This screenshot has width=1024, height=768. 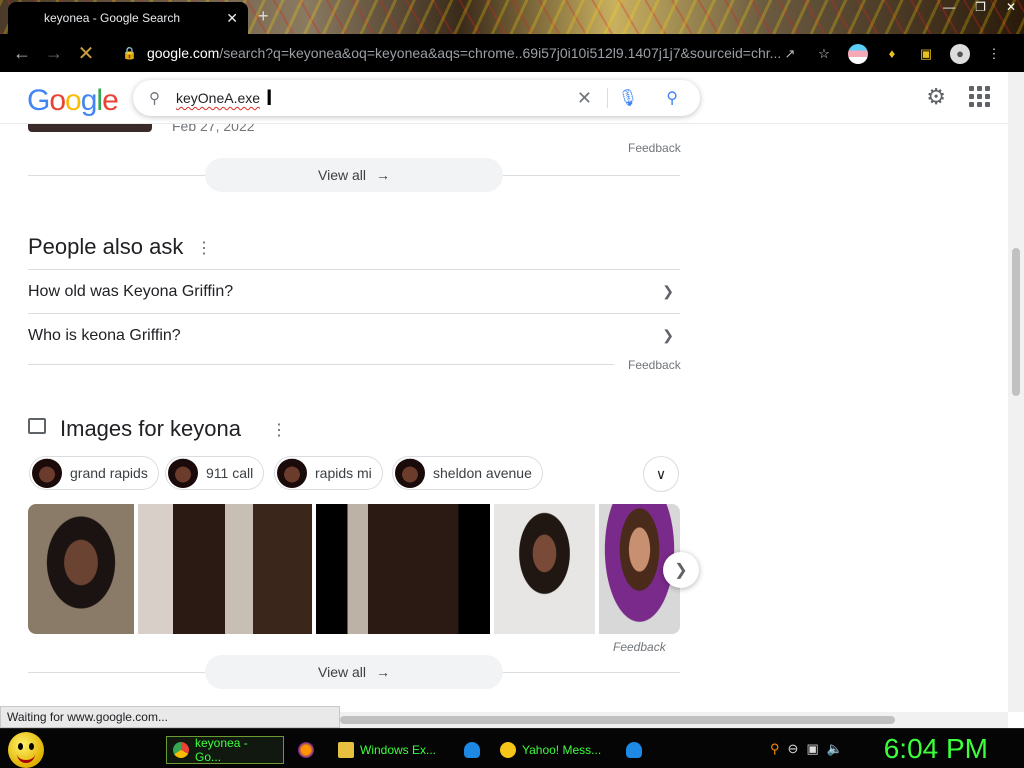 I want to click on extensions-puzzle-icon: ♦, so click(x=892, y=54).